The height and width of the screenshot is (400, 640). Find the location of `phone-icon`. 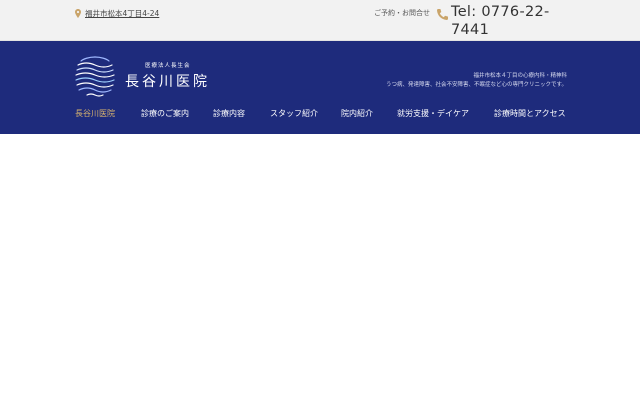

phone-icon is located at coordinates (442, 14).